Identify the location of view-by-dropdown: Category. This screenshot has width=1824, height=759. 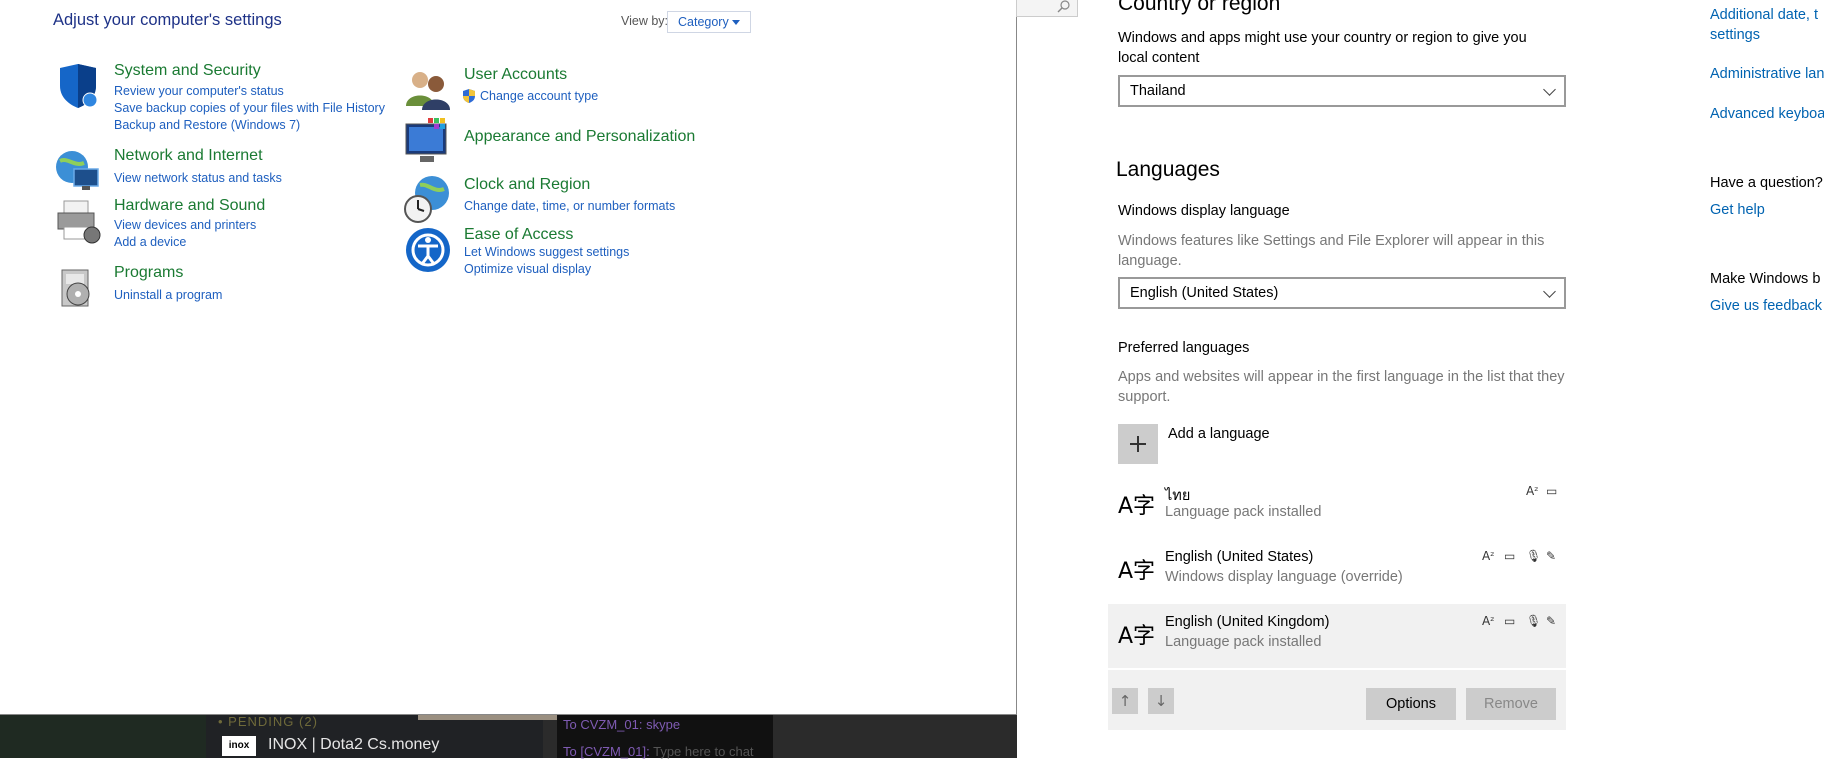
(709, 22).